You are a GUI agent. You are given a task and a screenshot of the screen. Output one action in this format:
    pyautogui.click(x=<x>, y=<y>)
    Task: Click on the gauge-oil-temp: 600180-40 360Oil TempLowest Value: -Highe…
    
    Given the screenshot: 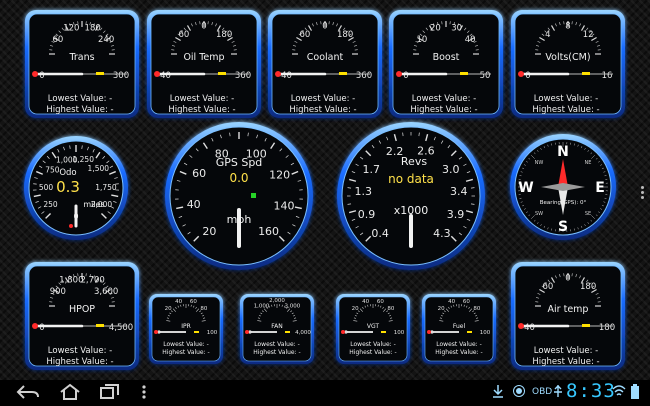 What is the action you would take?
    pyautogui.click(x=204, y=64)
    